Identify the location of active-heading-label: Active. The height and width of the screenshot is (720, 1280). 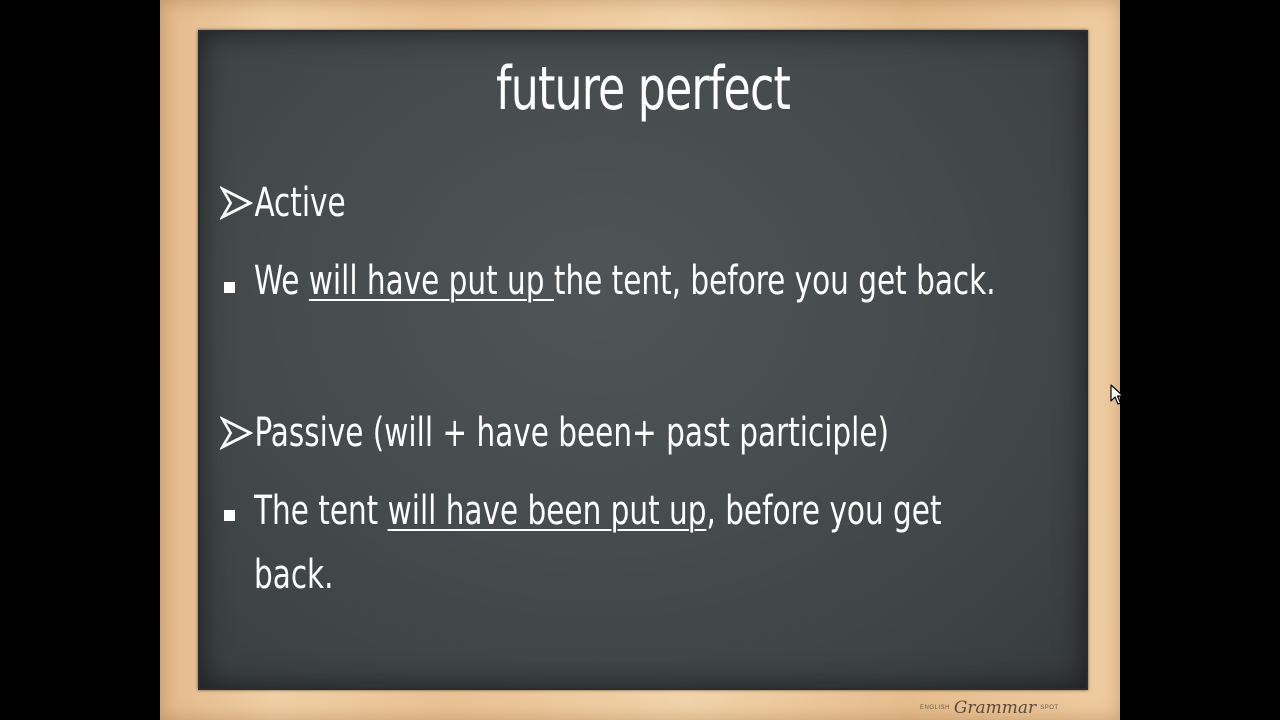
(300, 203).